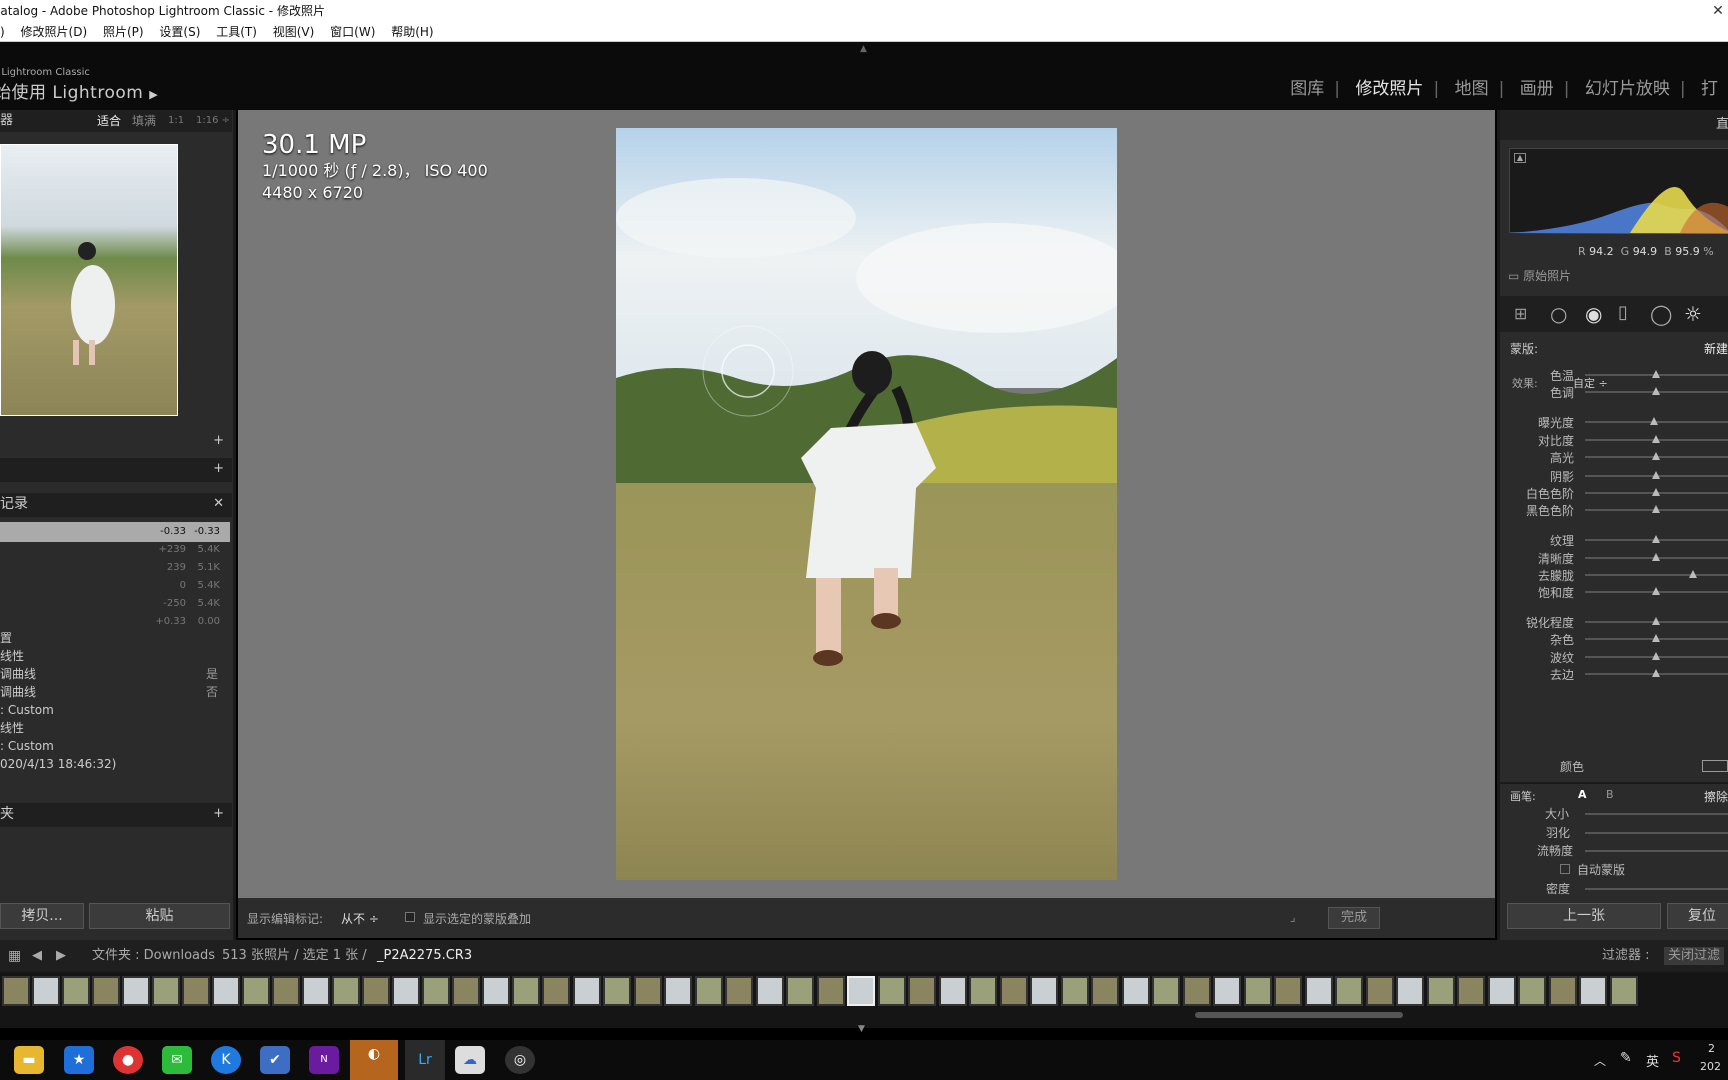 Image resolution: width=1728 pixels, height=1080 pixels. What do you see at coordinates (226, 1060) in the screenshot?
I see `kugou-icon: K` at bounding box center [226, 1060].